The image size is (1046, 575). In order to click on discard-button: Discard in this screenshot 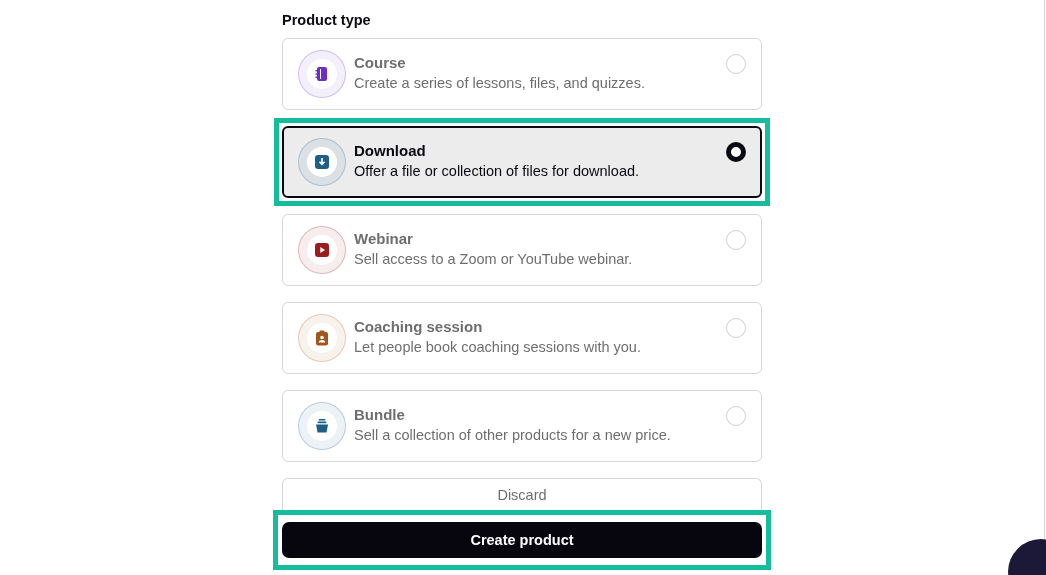, I will do `click(522, 494)`.